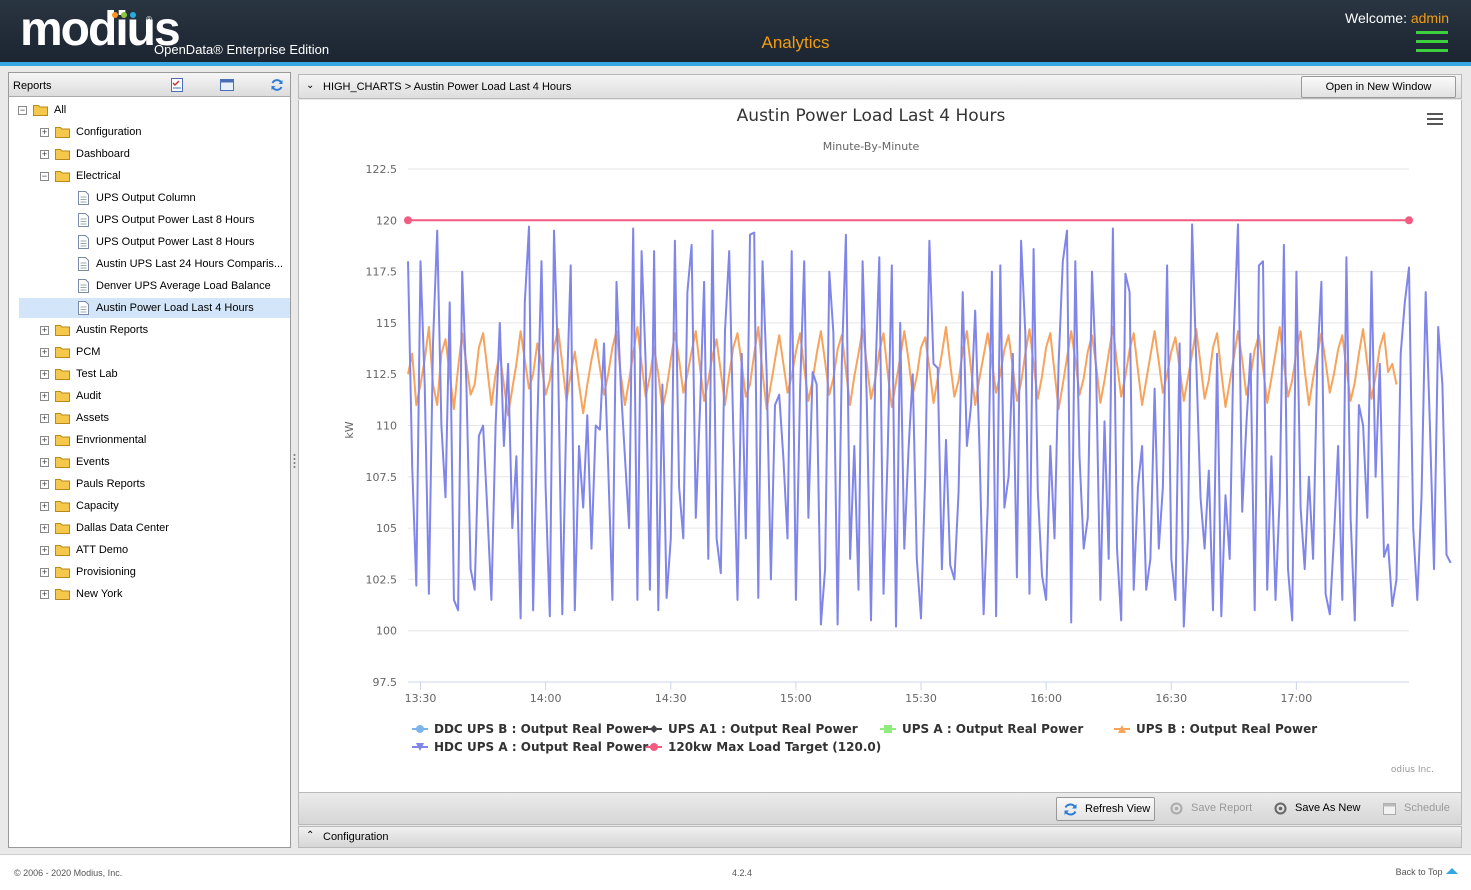 This screenshot has height=890, width=1471. What do you see at coordinates (149, 374) in the screenshot?
I see `tree-folder: + Test Lab` at bounding box center [149, 374].